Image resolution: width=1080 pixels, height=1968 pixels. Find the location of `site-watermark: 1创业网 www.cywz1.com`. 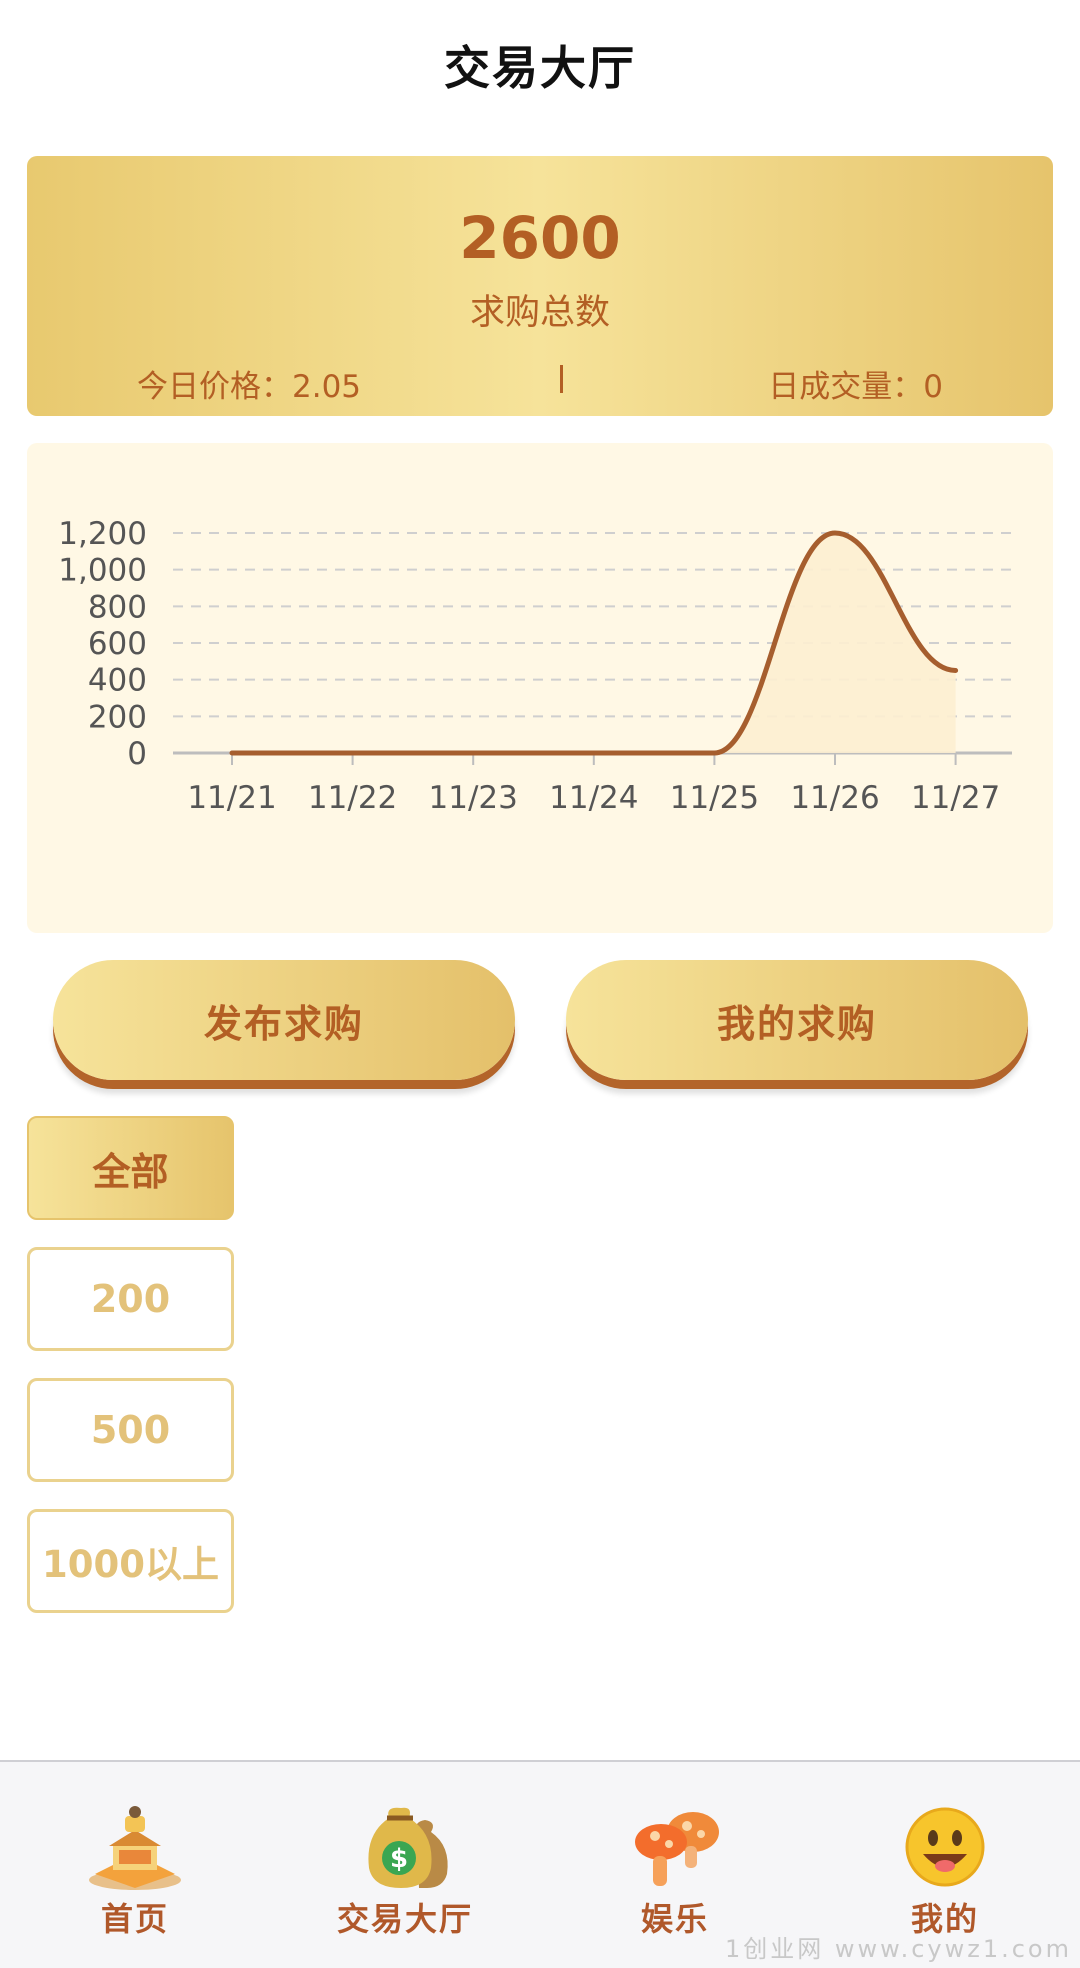

site-watermark: 1创业网 www.cywz1.com is located at coordinates (898, 1949).